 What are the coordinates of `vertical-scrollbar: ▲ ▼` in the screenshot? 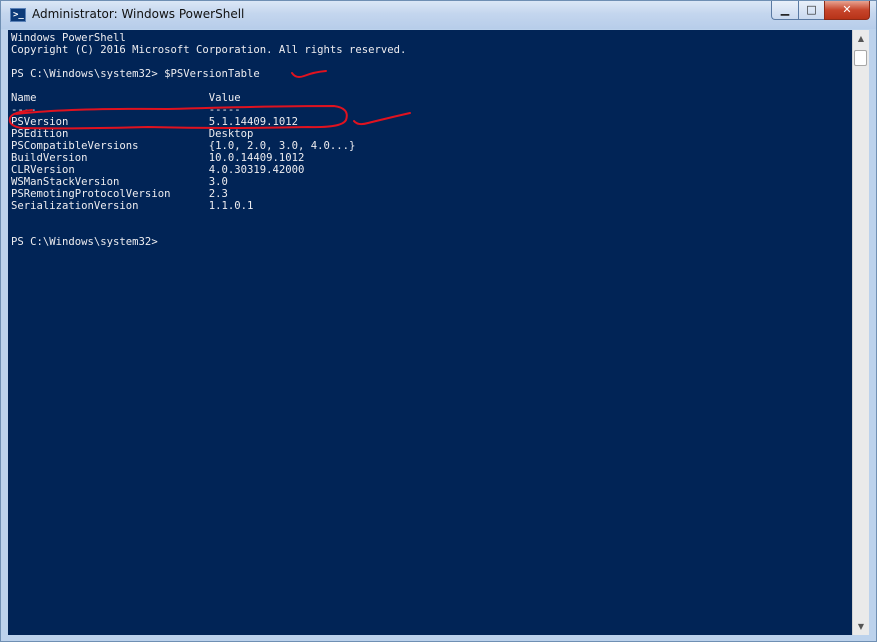 It's located at (860, 332).